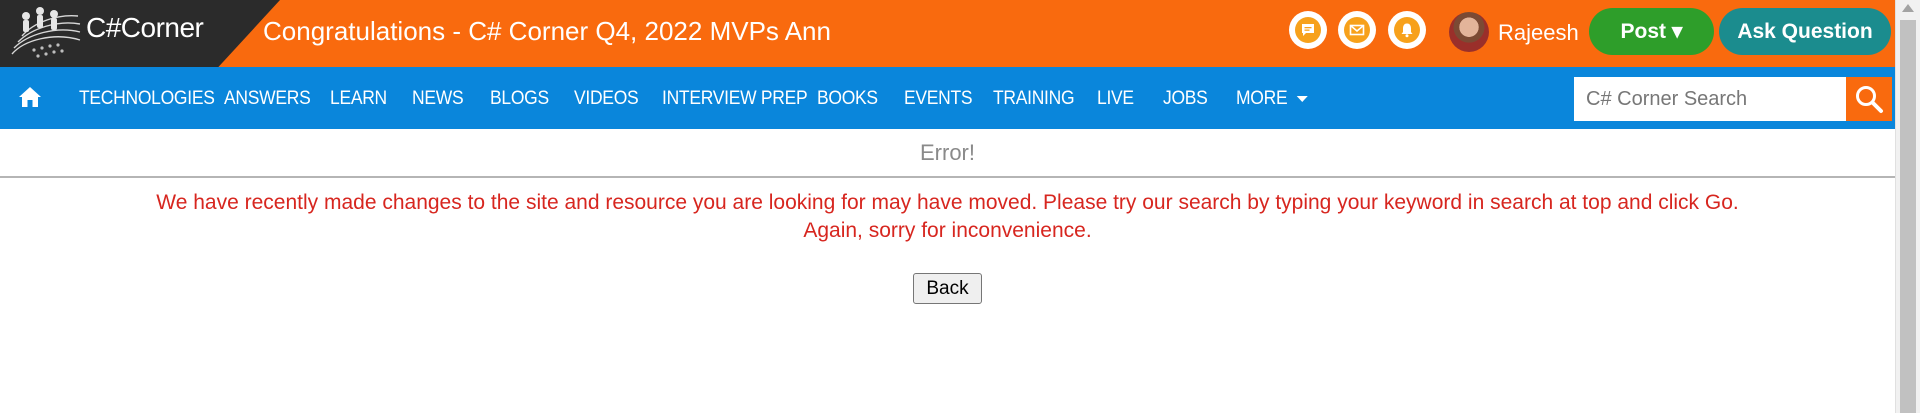 This screenshot has height=413, width=1920. I want to click on search-button, so click(1869, 99).